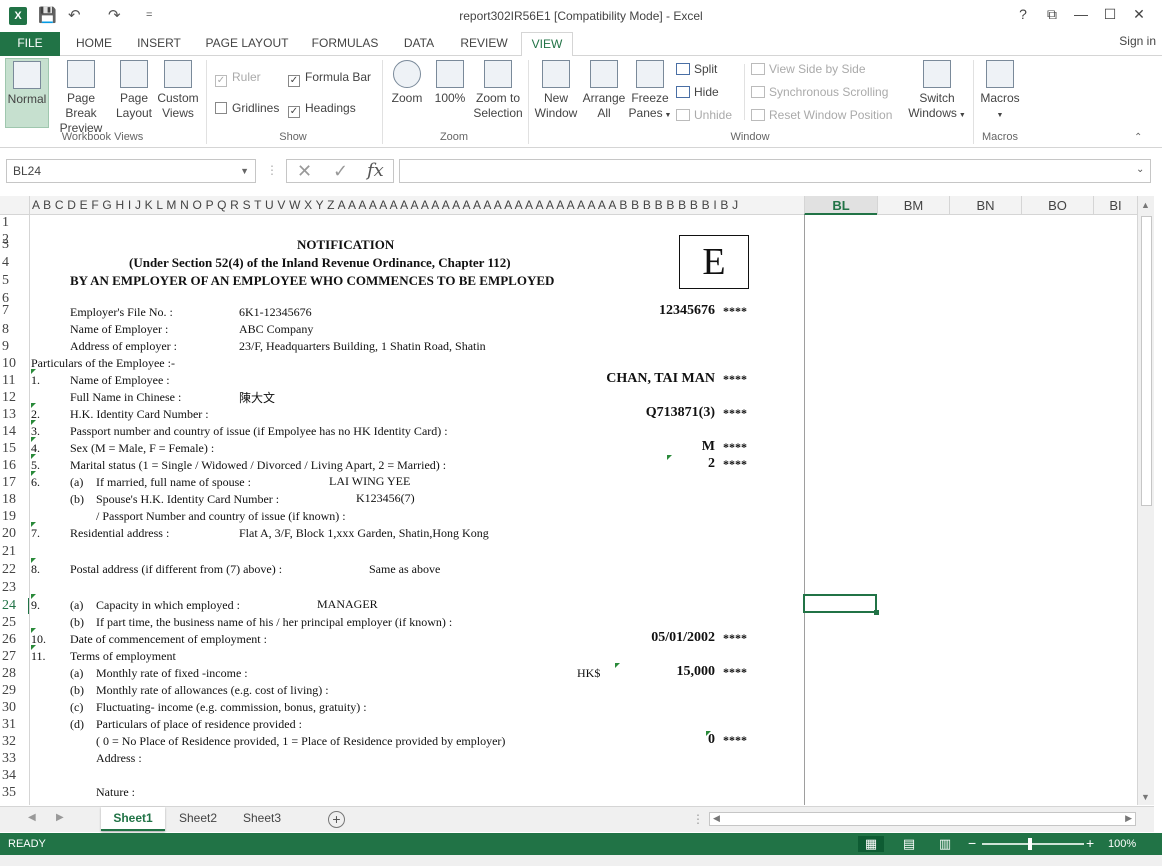 This screenshot has height=866, width=1162. What do you see at coordinates (15, 708) in the screenshot?
I see `row-header: 30` at bounding box center [15, 708].